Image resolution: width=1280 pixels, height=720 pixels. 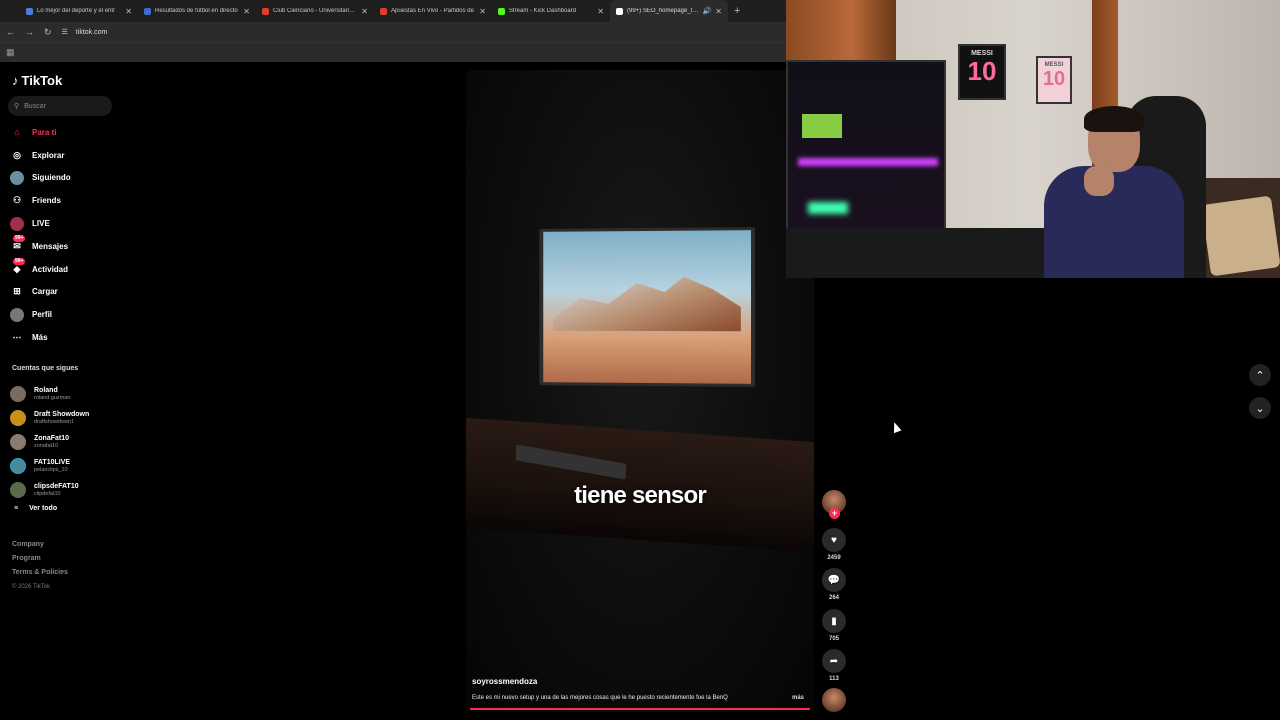 What do you see at coordinates (640, 495) in the screenshot?
I see `video-caption: tiene sensor` at bounding box center [640, 495].